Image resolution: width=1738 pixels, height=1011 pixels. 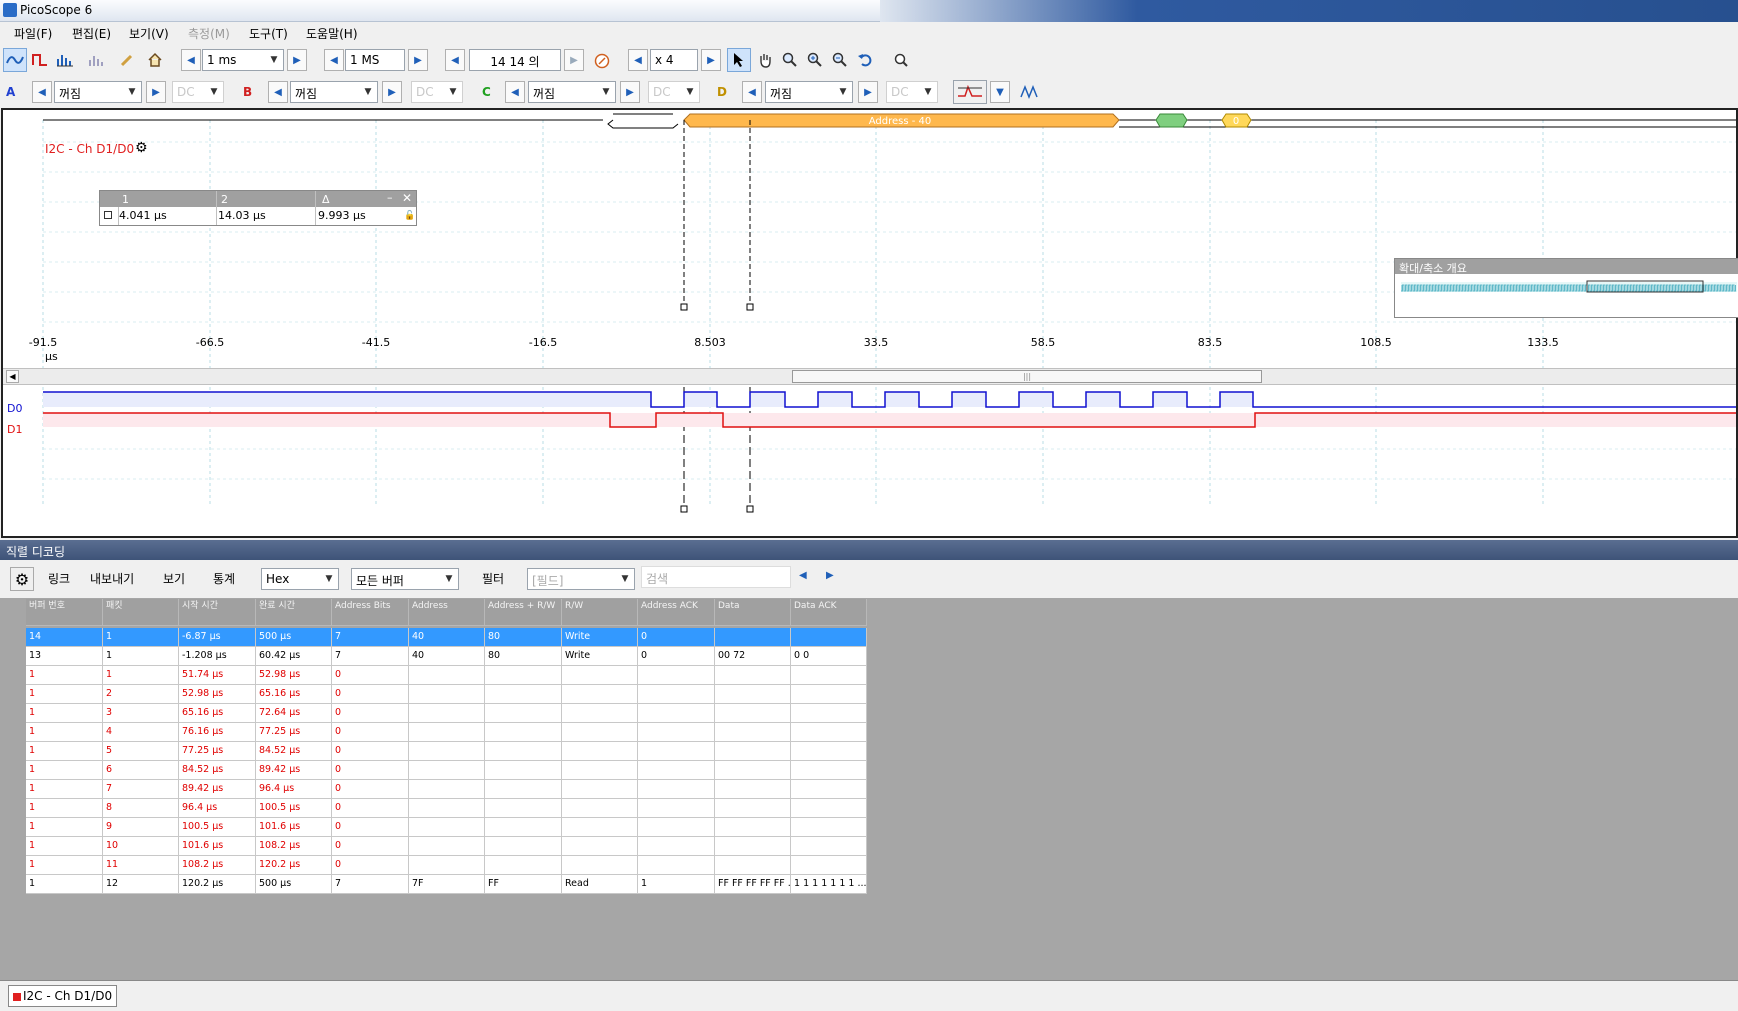 I want to click on buffer-select: 모든 버퍼 ▼, so click(x=405, y=579).